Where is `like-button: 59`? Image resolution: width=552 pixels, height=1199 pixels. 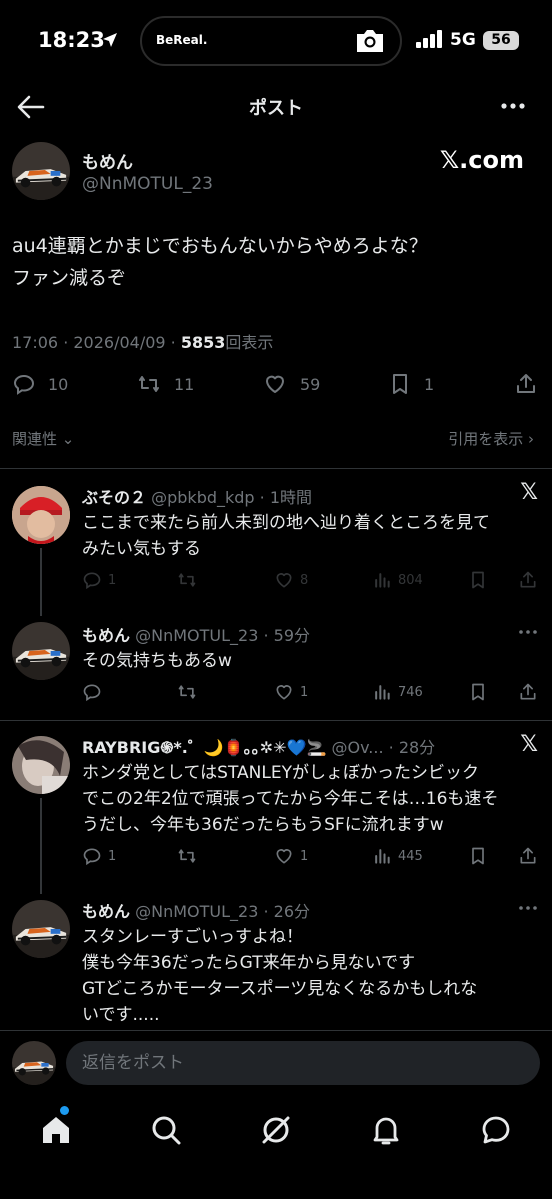 like-button: 59 is located at coordinates (291, 384).